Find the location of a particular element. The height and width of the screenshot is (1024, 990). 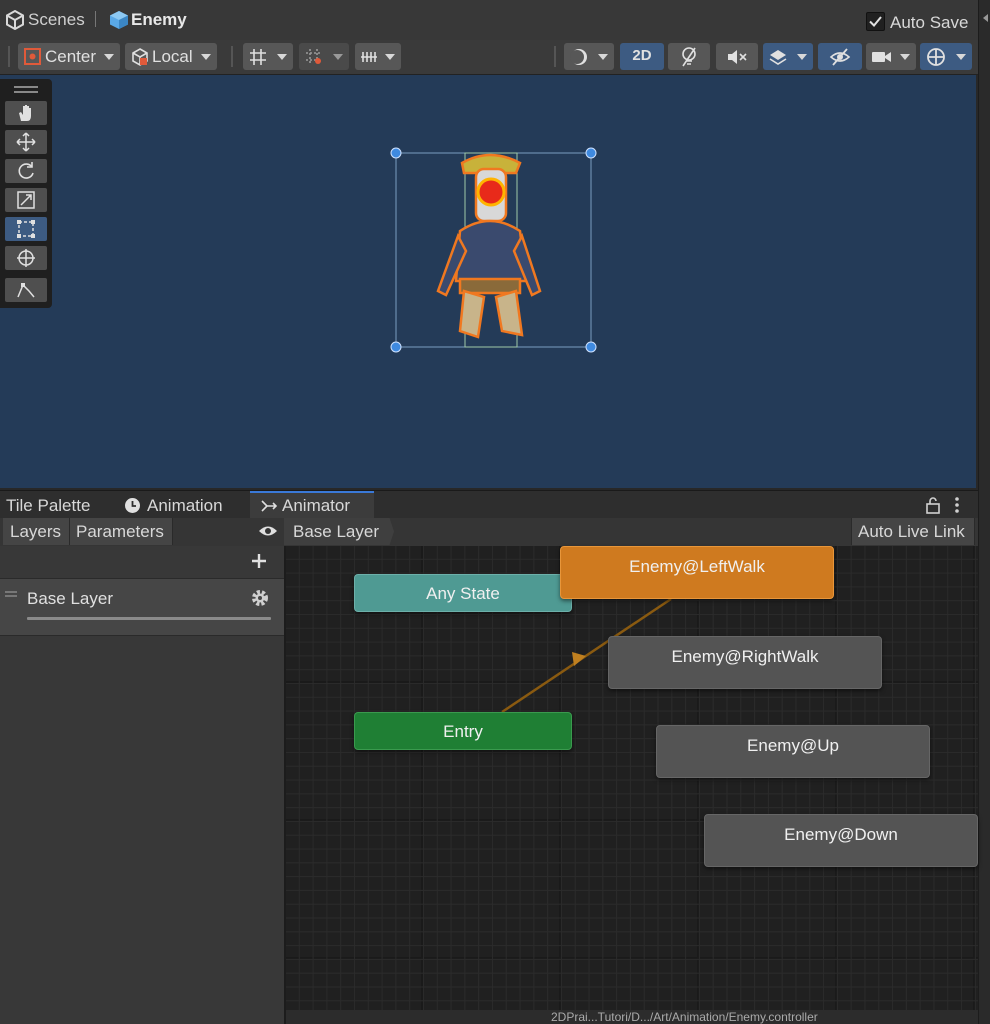

checkmark-icon is located at coordinates (875, 21).